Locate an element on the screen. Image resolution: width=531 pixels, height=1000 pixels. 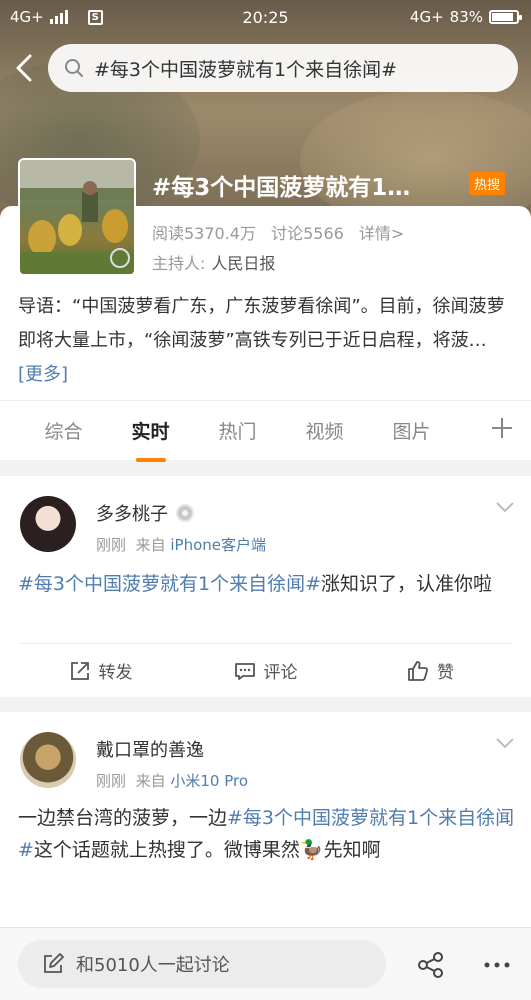
tab-realtime: 实时 is located at coordinates (150, 439).